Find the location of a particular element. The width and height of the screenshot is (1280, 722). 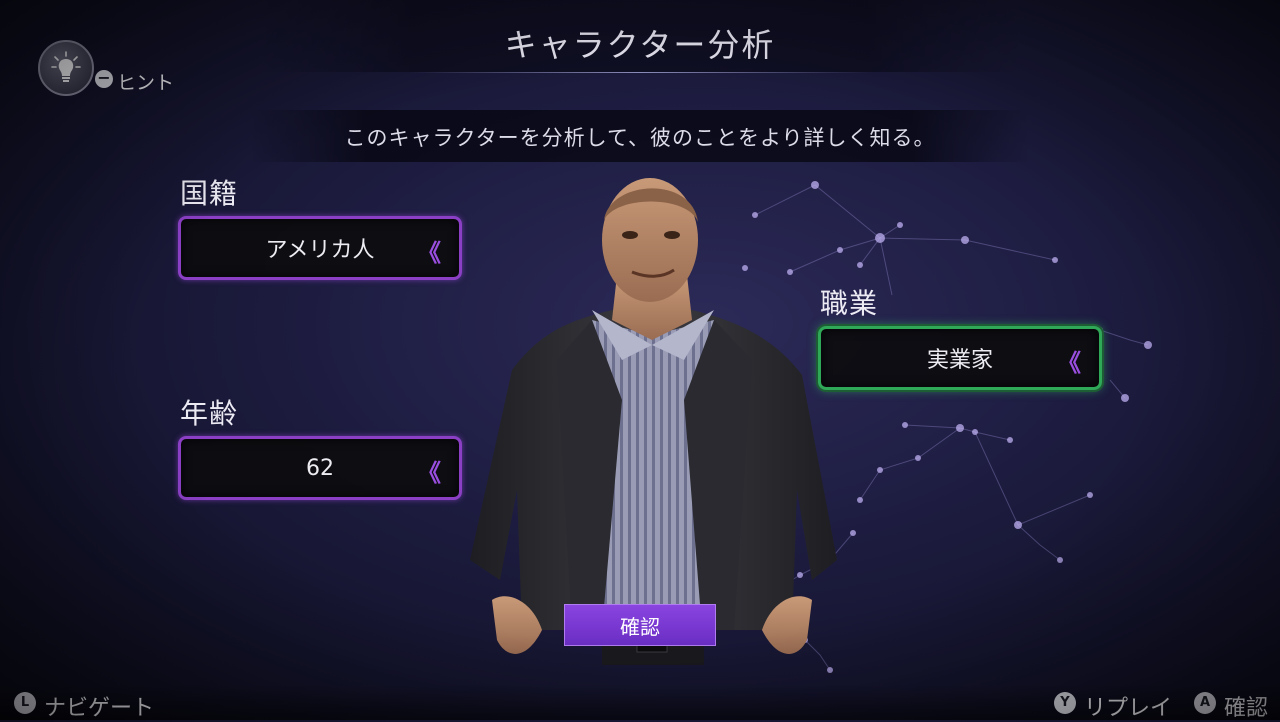

nationality-label: 国籍 is located at coordinates (209, 193).